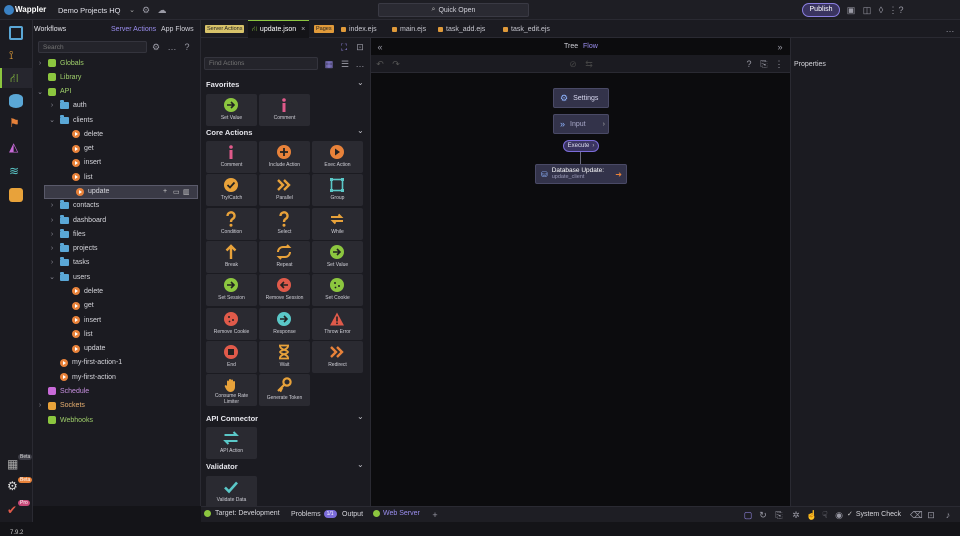 The width and height of the screenshot is (960, 536). I want to click on input-node: » Input ›, so click(581, 124).